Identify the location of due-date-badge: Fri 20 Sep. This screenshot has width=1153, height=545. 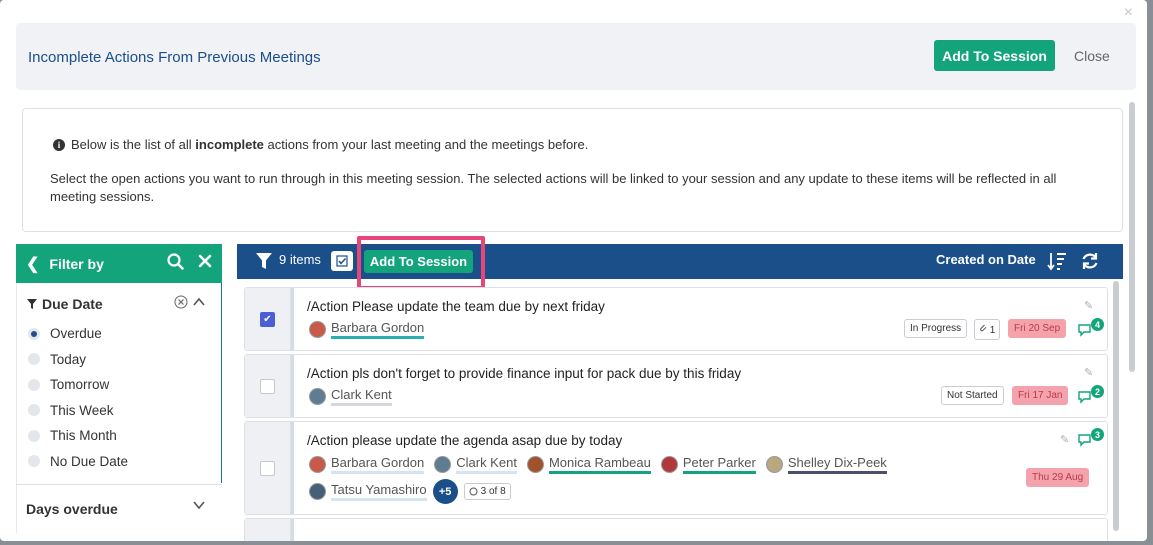
(1037, 328).